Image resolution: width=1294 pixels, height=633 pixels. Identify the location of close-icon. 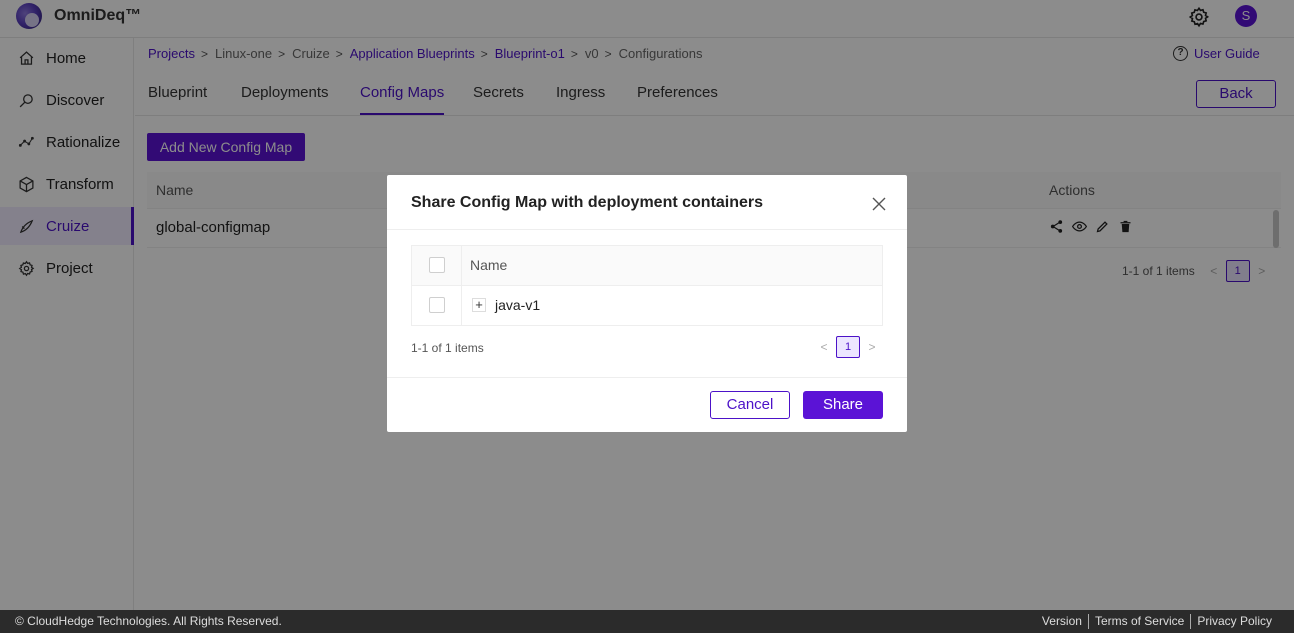
(879, 204).